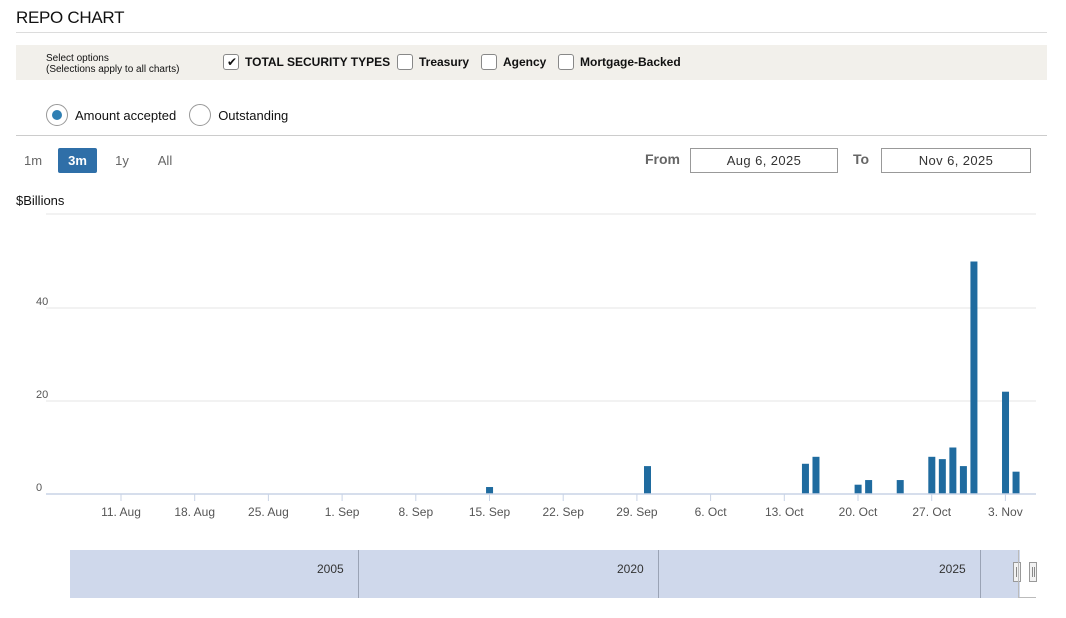  Describe the element at coordinates (194, 512) in the screenshot. I see `x-tick-label: 18. Aug` at that location.